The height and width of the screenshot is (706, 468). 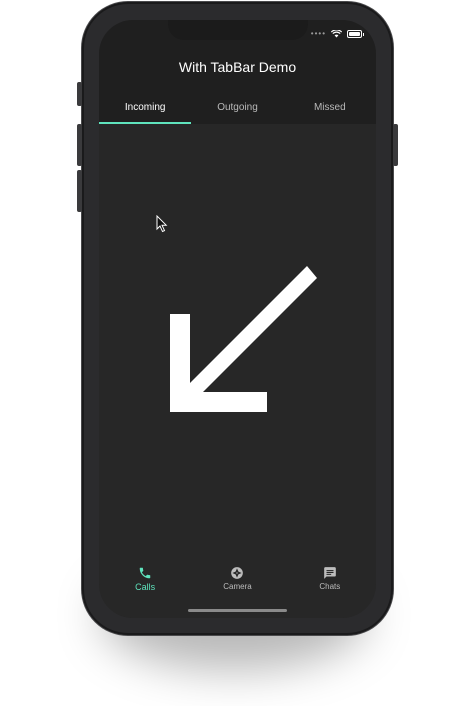 I want to click on camera-shutter-icon, so click(x=237, y=573).